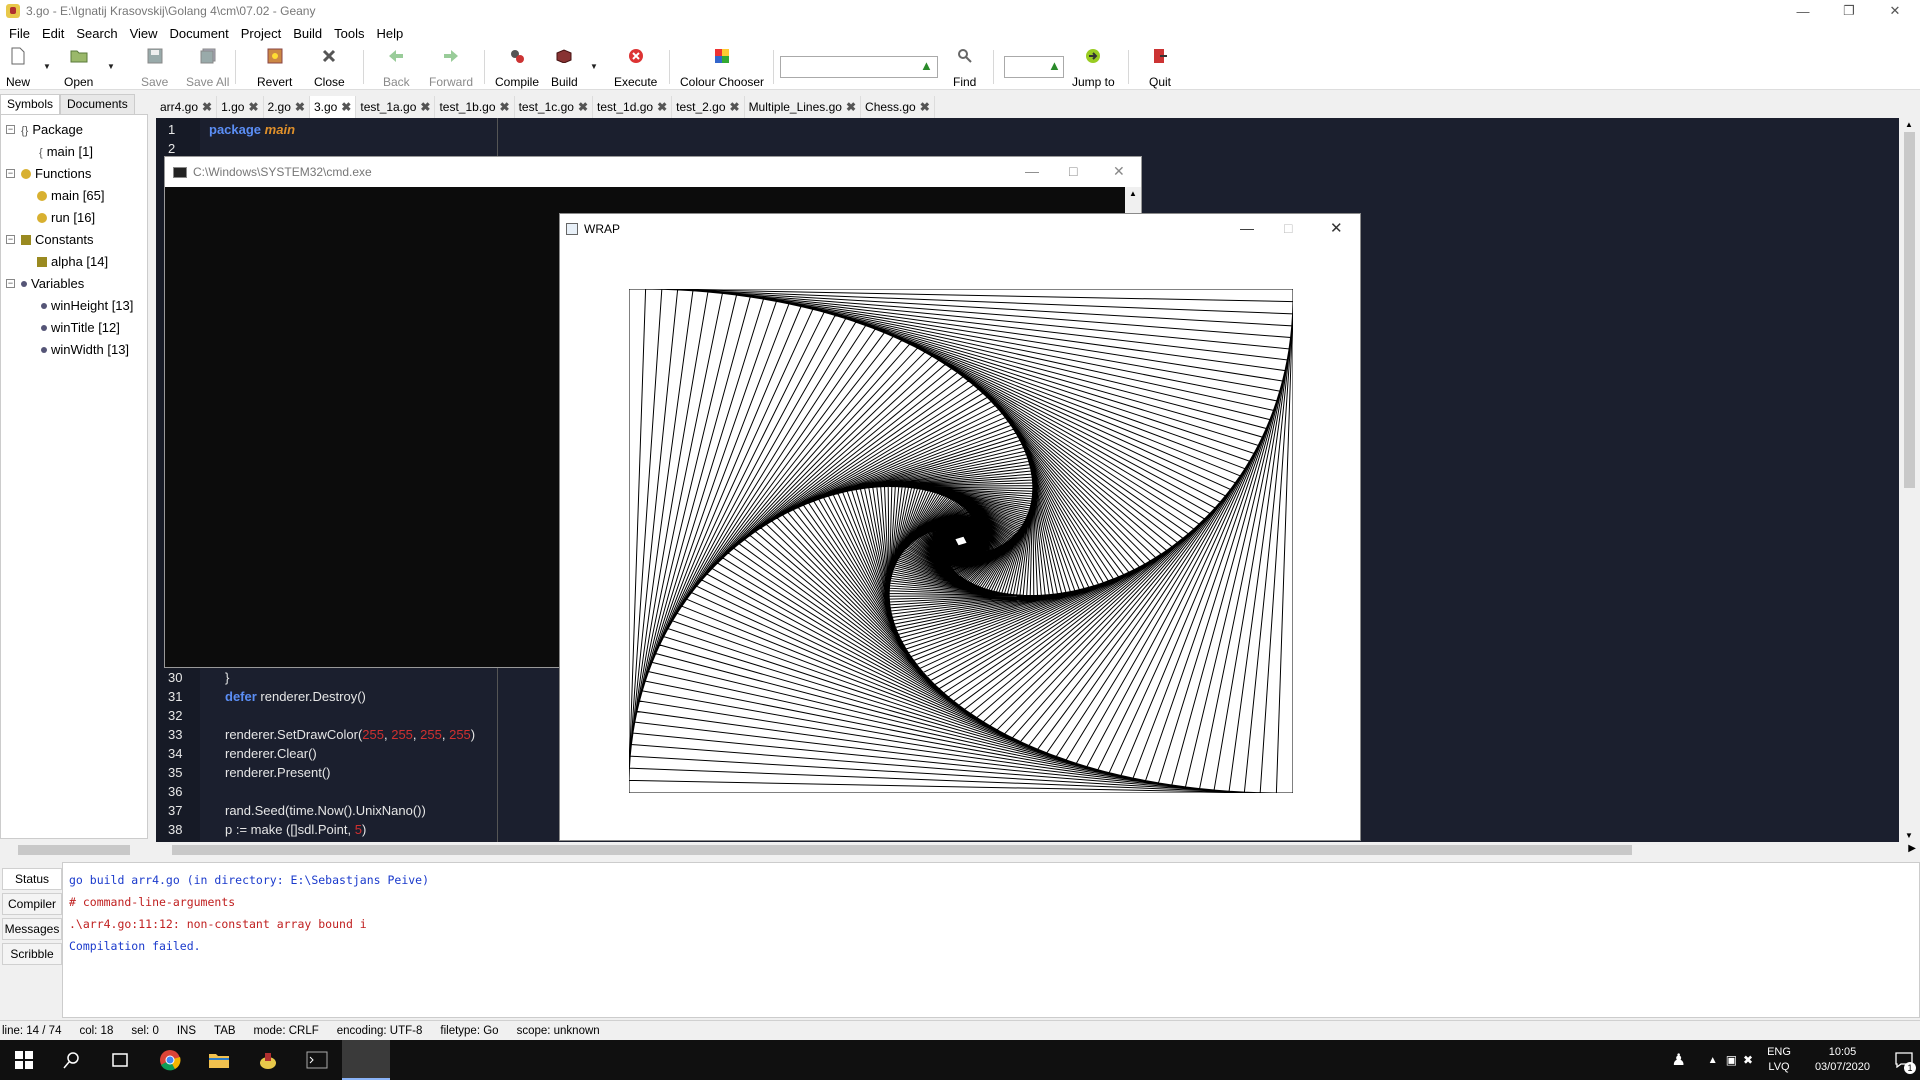 The height and width of the screenshot is (1080, 1920). I want to click on menu-document: Document, so click(199, 33).